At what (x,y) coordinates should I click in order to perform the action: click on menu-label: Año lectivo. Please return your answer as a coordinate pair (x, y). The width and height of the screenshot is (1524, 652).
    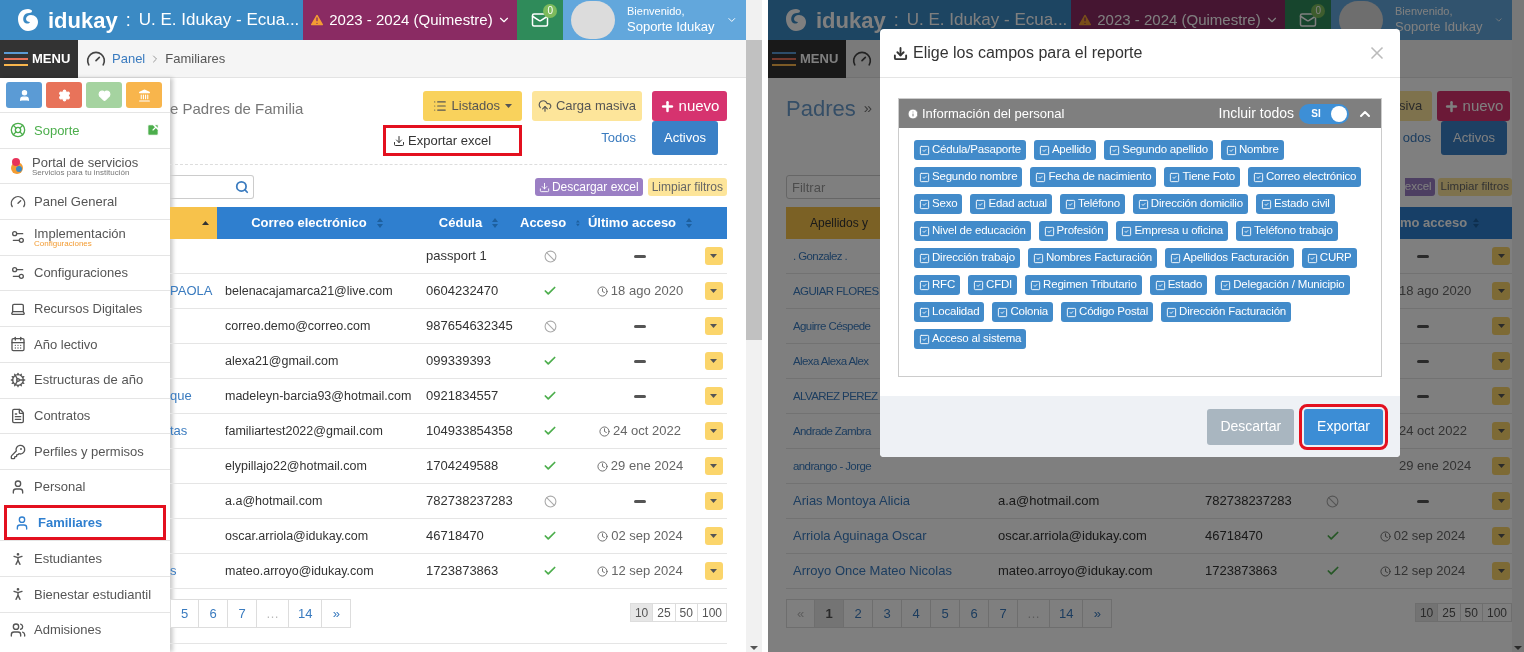
    Looking at the image, I should click on (66, 344).